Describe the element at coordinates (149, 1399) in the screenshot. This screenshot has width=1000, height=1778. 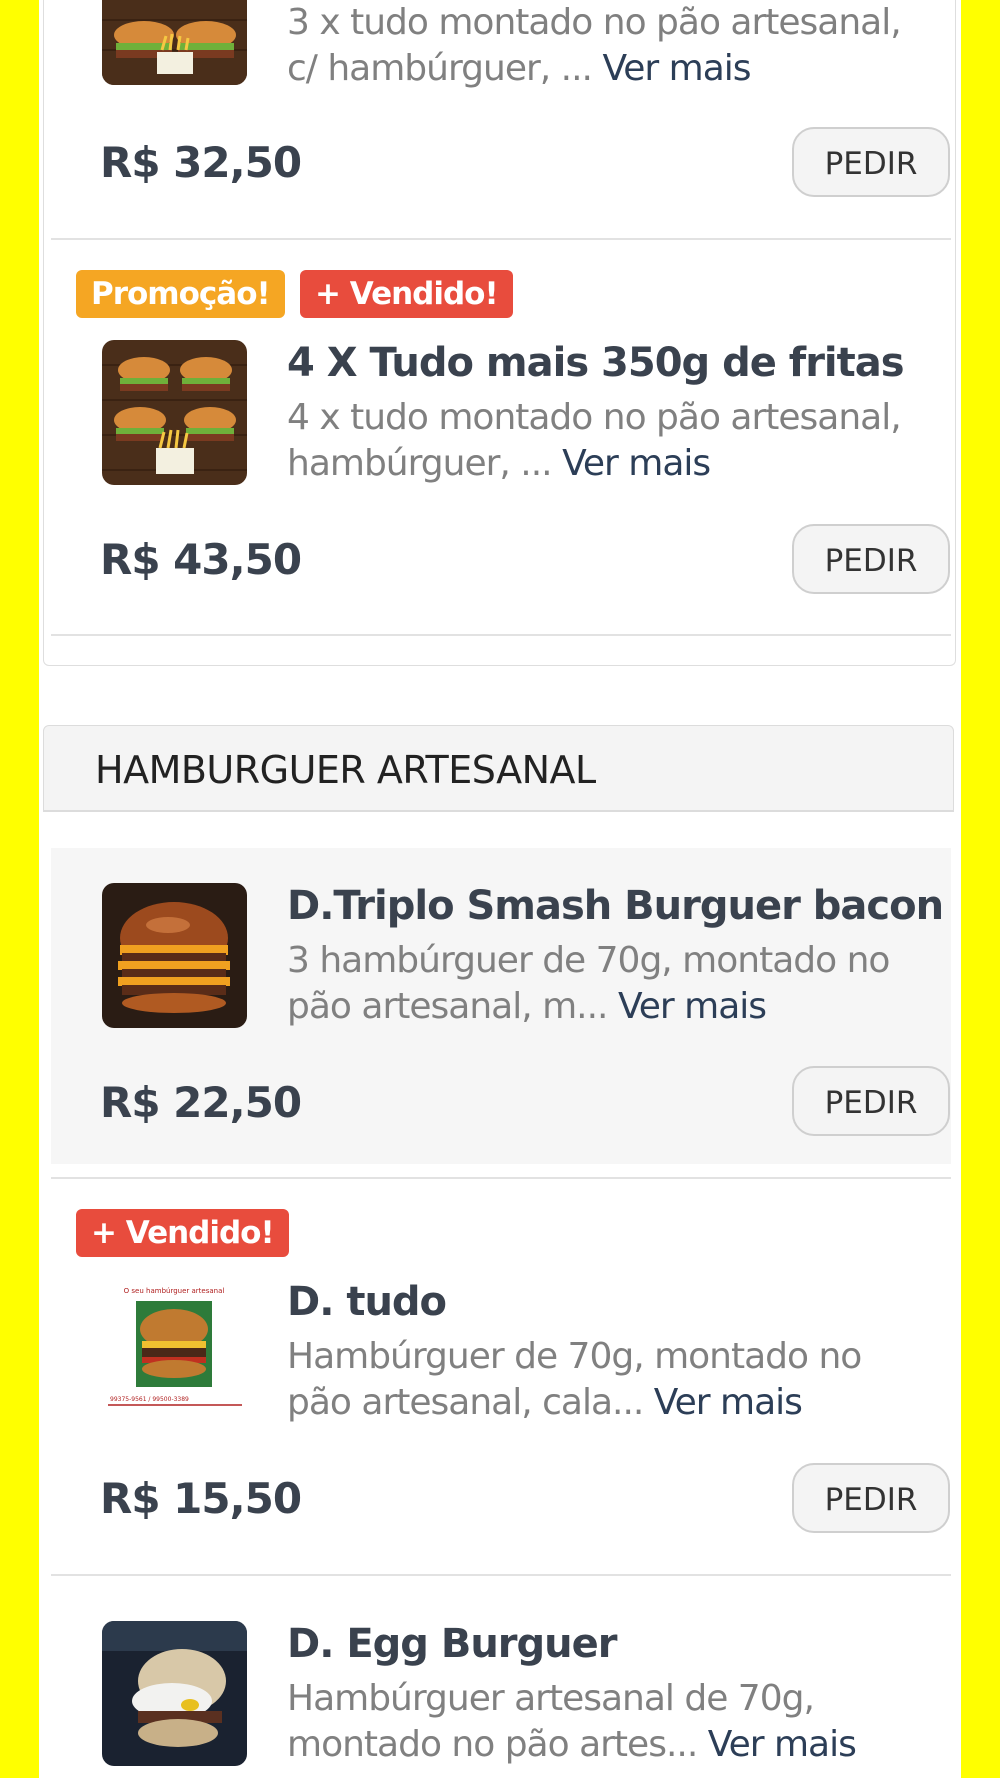
I see `flyer-phone: 99375-9561 / 99500-3389` at that location.